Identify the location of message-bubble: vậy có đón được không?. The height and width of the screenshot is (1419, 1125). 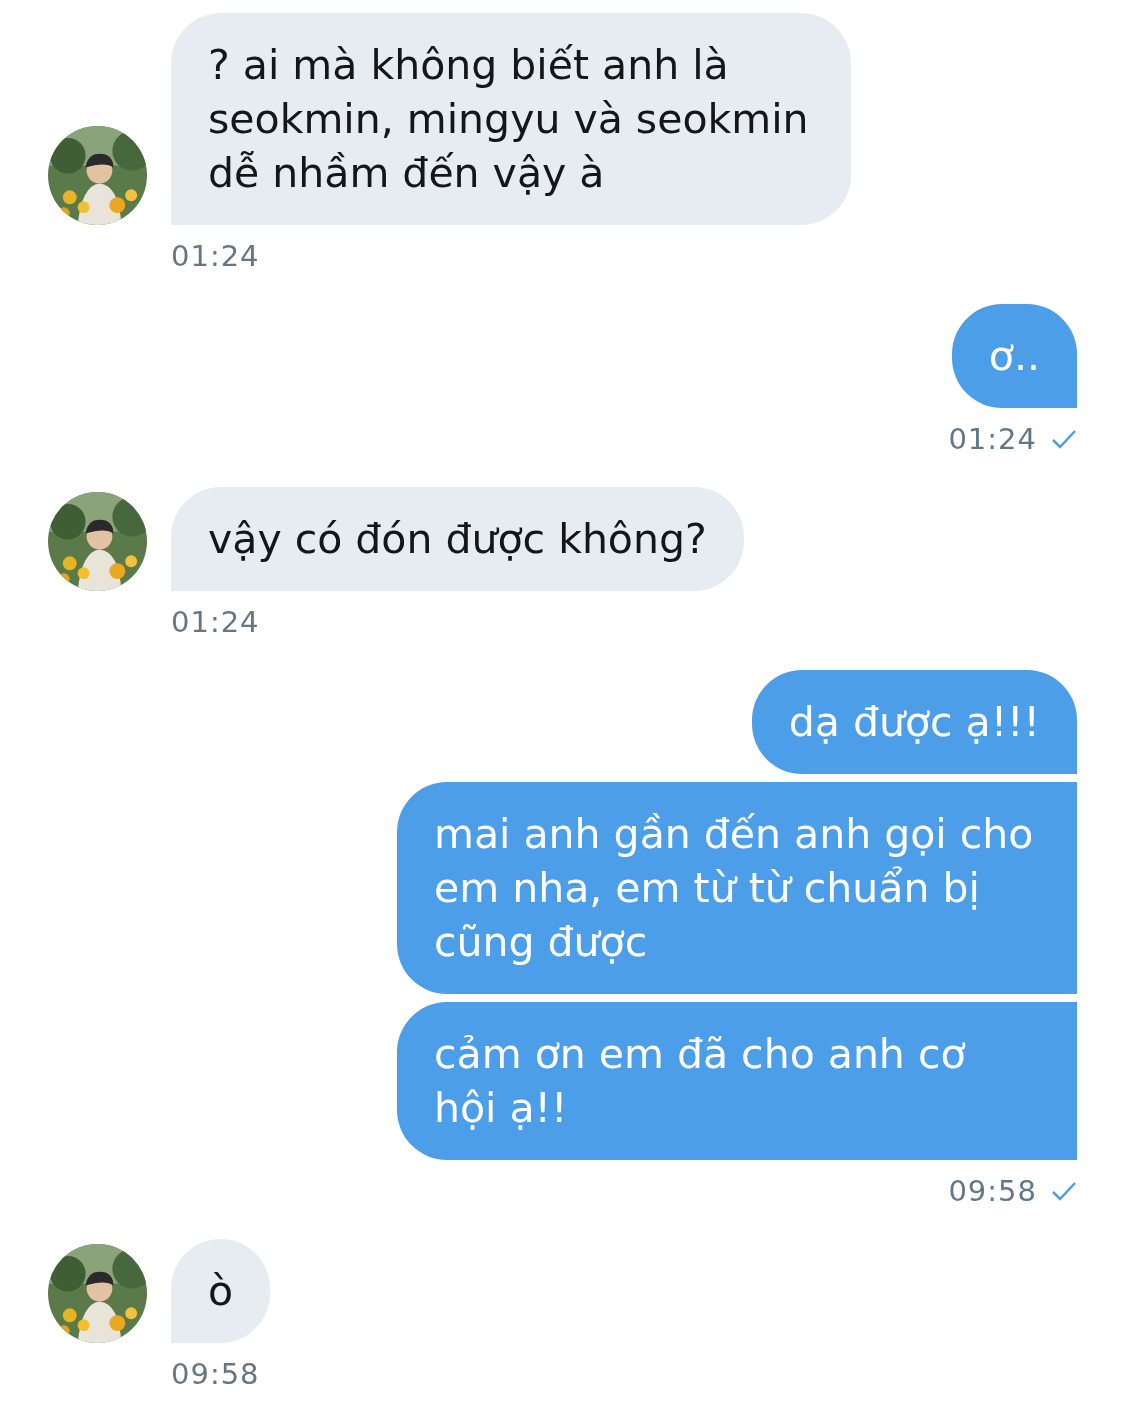
(457, 539).